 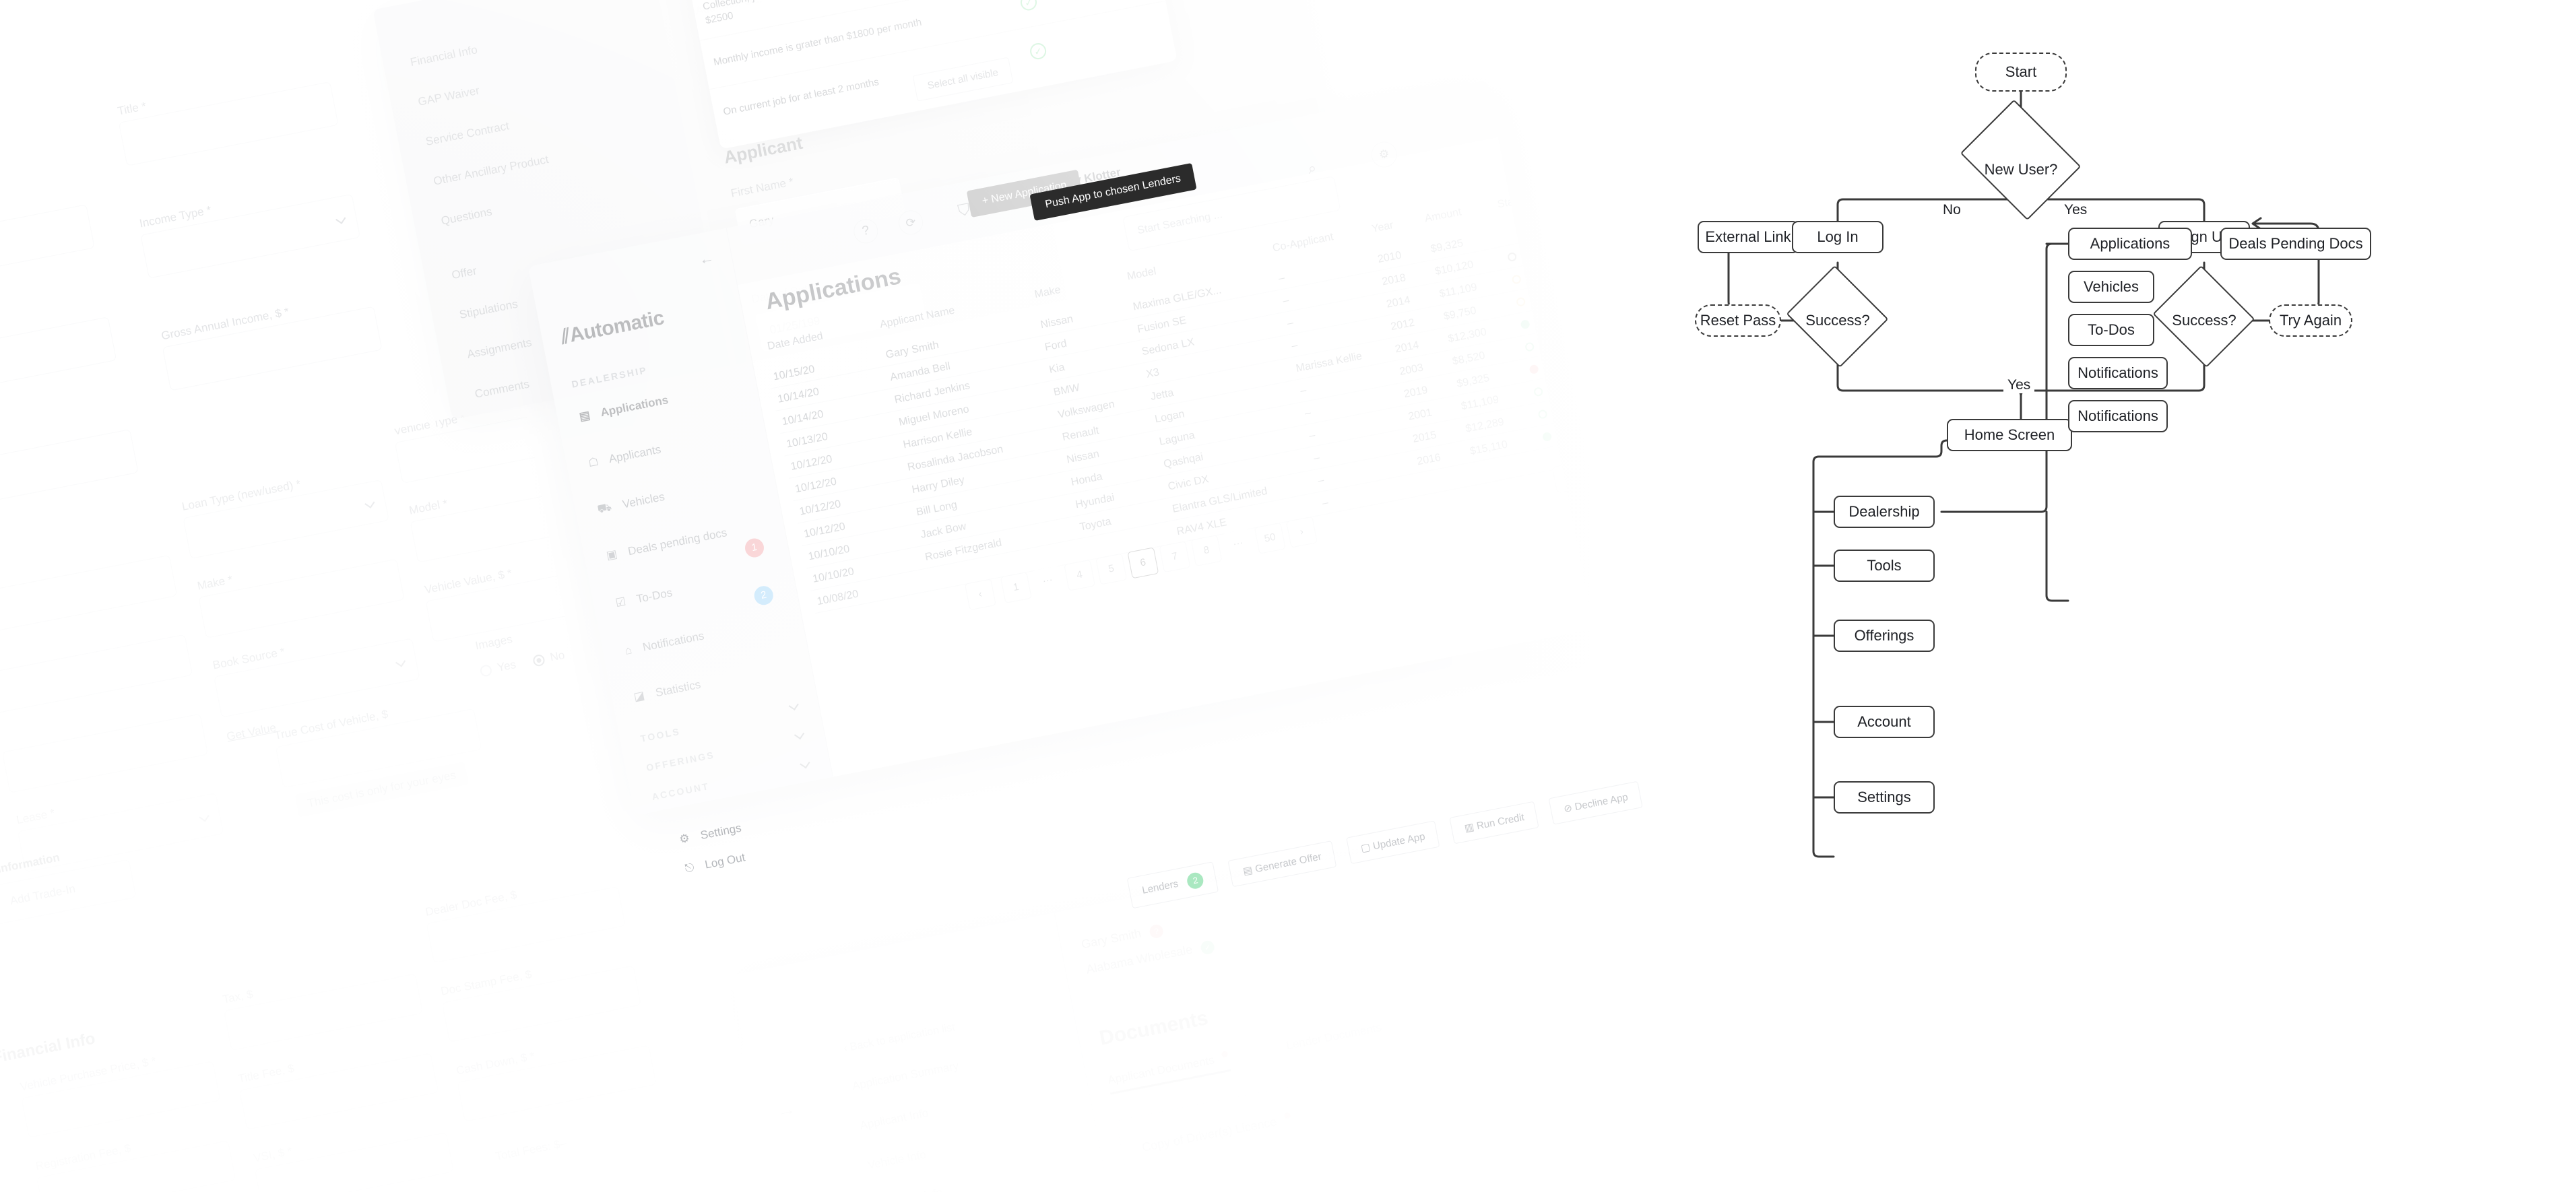 What do you see at coordinates (1111, 569) in the screenshot?
I see `pagination-page-5: 5` at bounding box center [1111, 569].